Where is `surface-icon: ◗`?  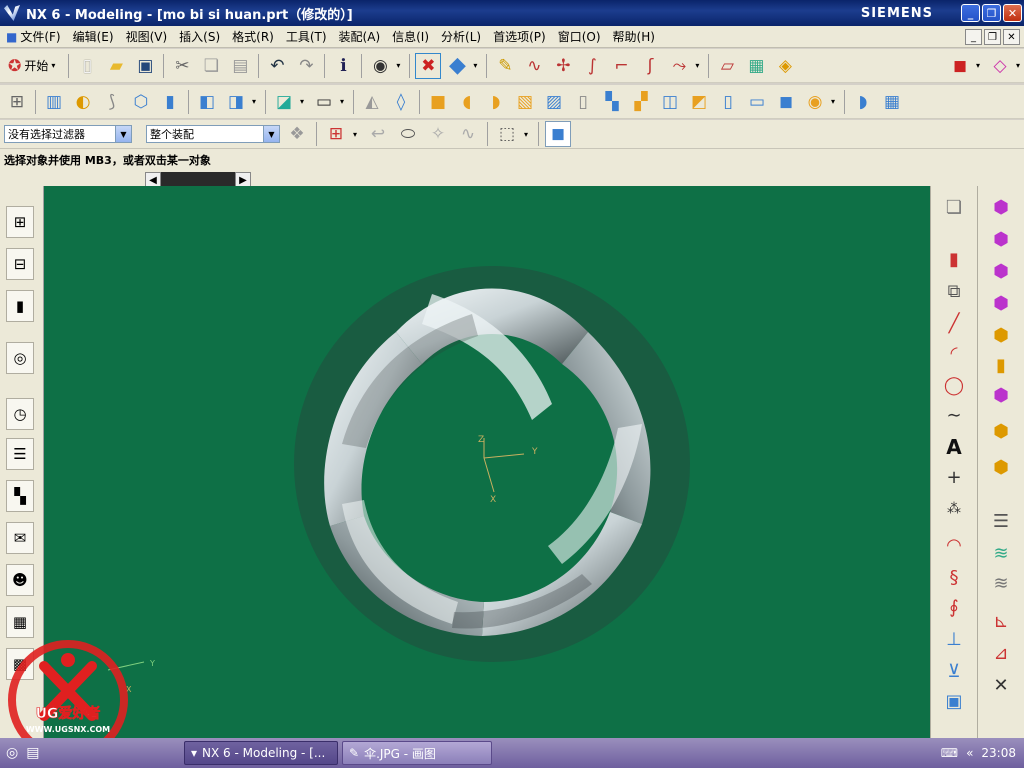
surface-icon: ◗ is located at coordinates (863, 102).